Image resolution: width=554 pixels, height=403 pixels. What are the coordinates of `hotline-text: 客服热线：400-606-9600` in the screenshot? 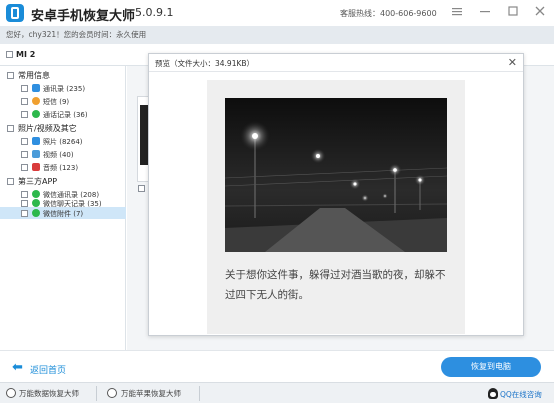 It's located at (388, 13).